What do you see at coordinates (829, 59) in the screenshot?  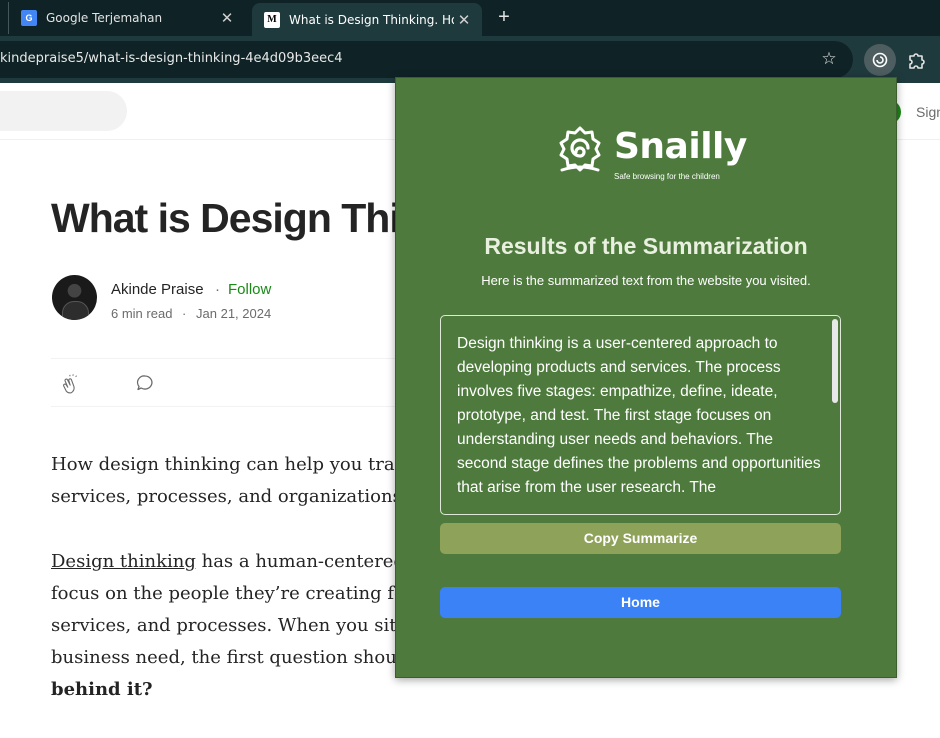 I see `bookmark-star-icon: ☆` at bounding box center [829, 59].